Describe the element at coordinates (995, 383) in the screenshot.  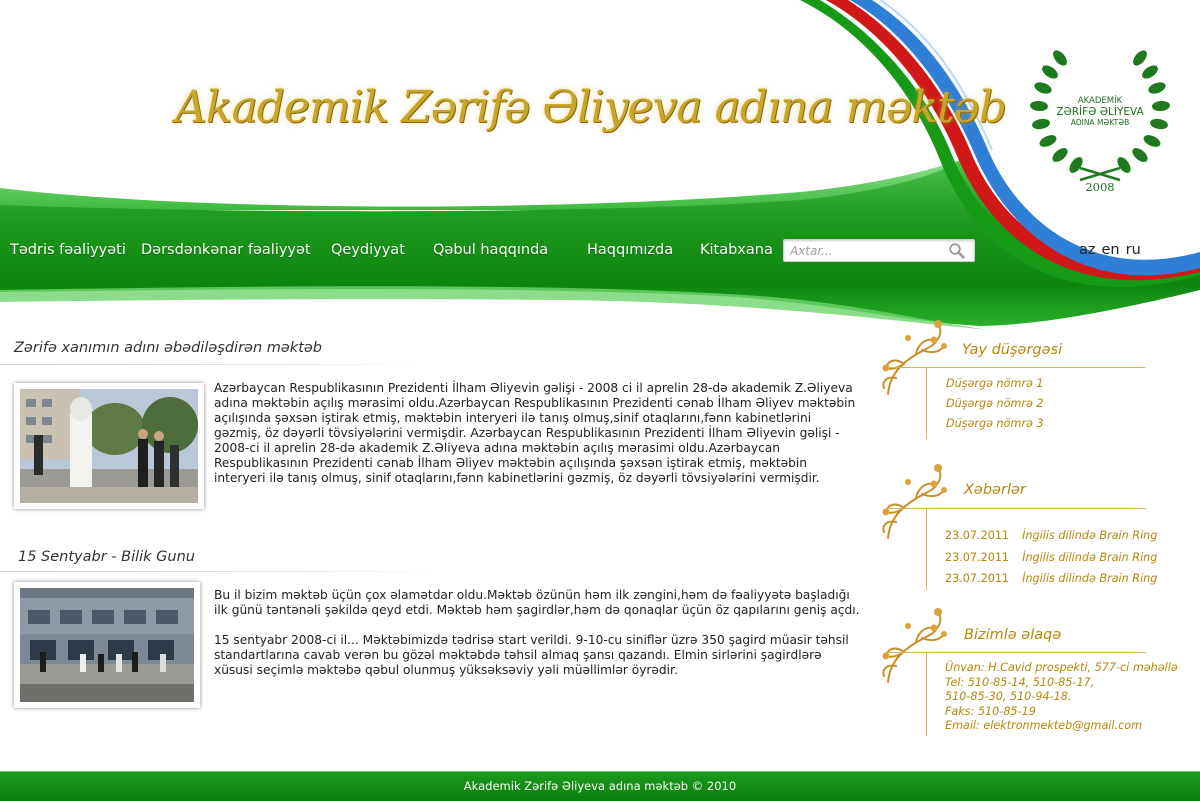
I see `camp-link-1: Düşərgə nömrə 1` at that location.